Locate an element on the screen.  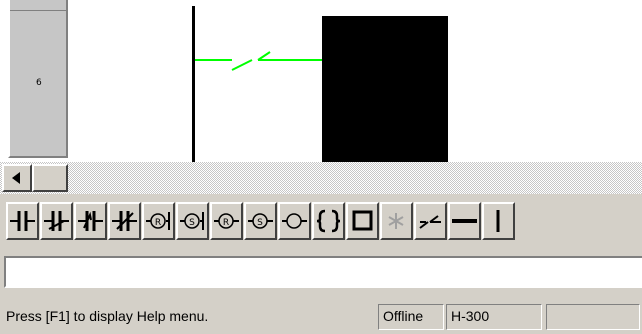
reset-output-icon: R is located at coordinates (226, 221).